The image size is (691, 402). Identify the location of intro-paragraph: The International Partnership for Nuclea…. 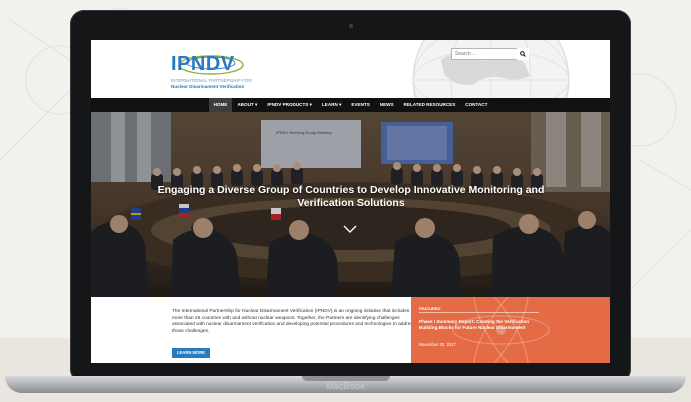
(294, 321).